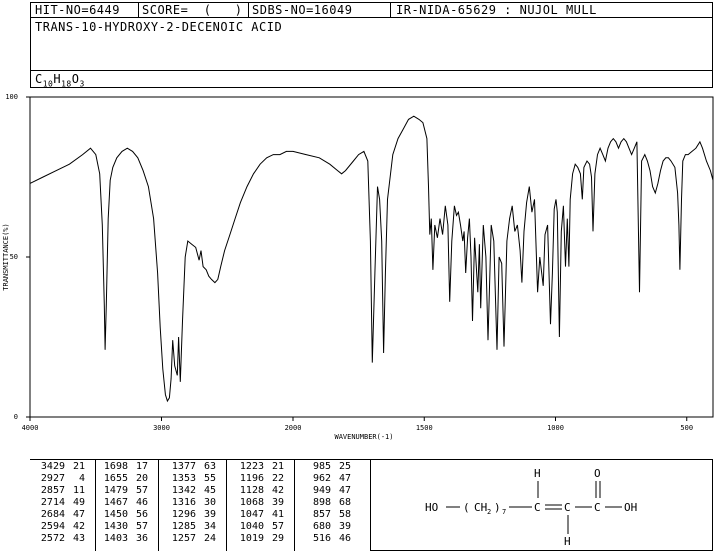  Describe the element at coordinates (251, 514) in the screenshot. I see `peak-wavenumber: 1047` at that location.